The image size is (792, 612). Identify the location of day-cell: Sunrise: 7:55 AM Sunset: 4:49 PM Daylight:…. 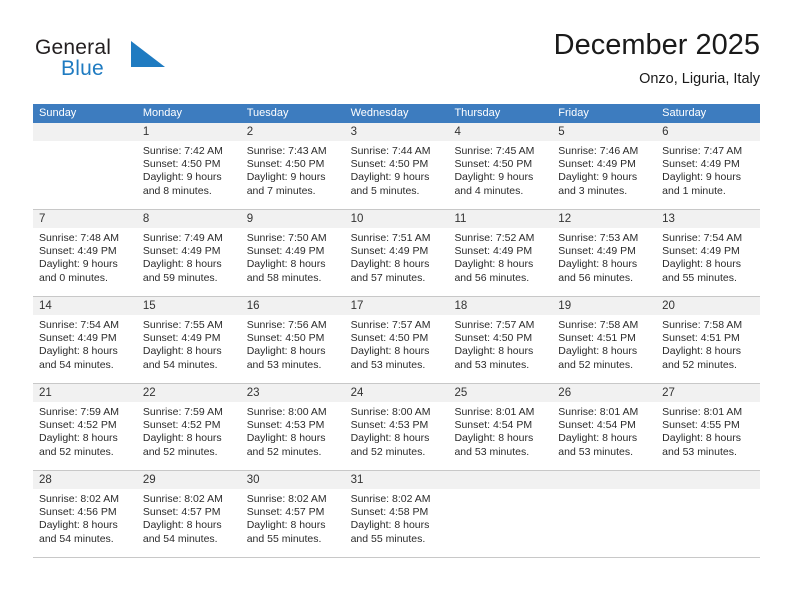
(189, 349).